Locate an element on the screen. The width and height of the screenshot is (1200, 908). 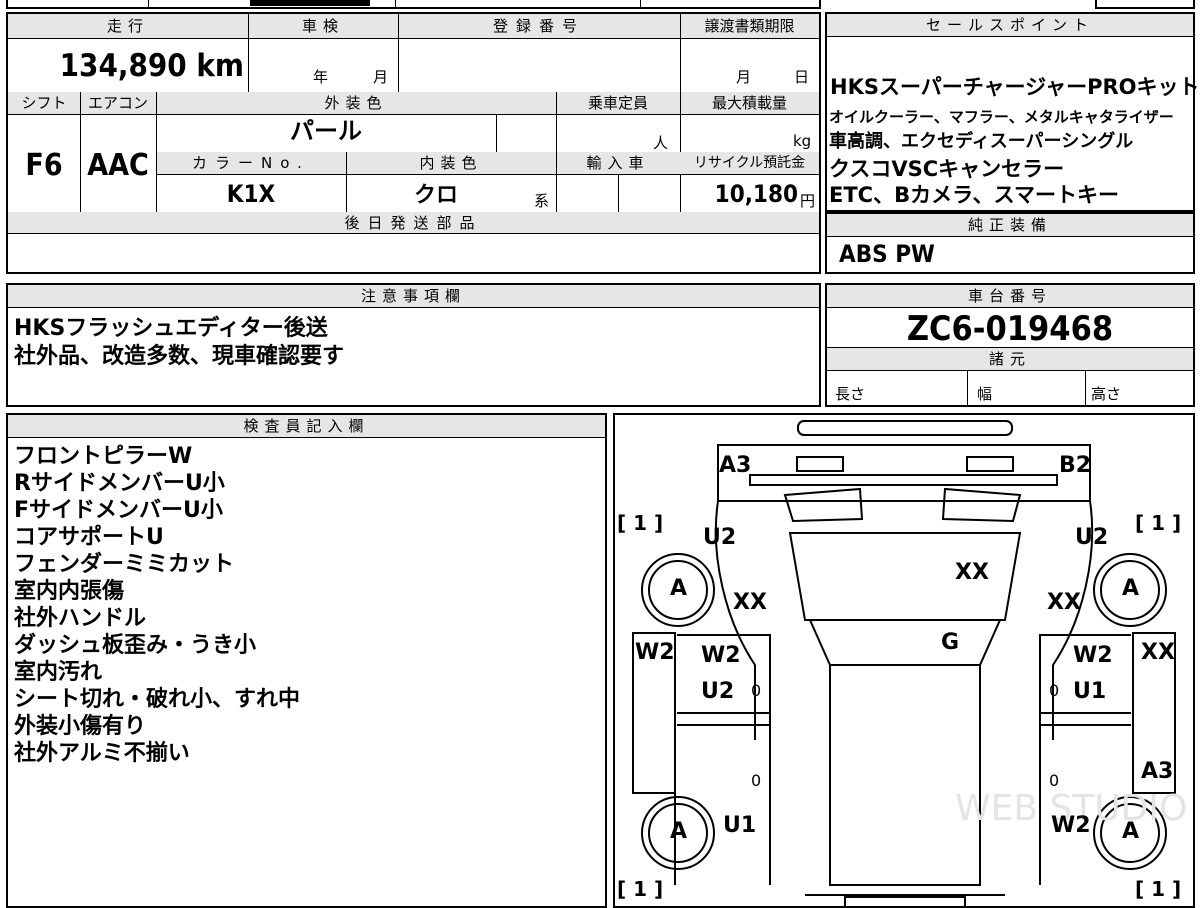
spec-height: 高さ is located at coordinates (1106, 394).